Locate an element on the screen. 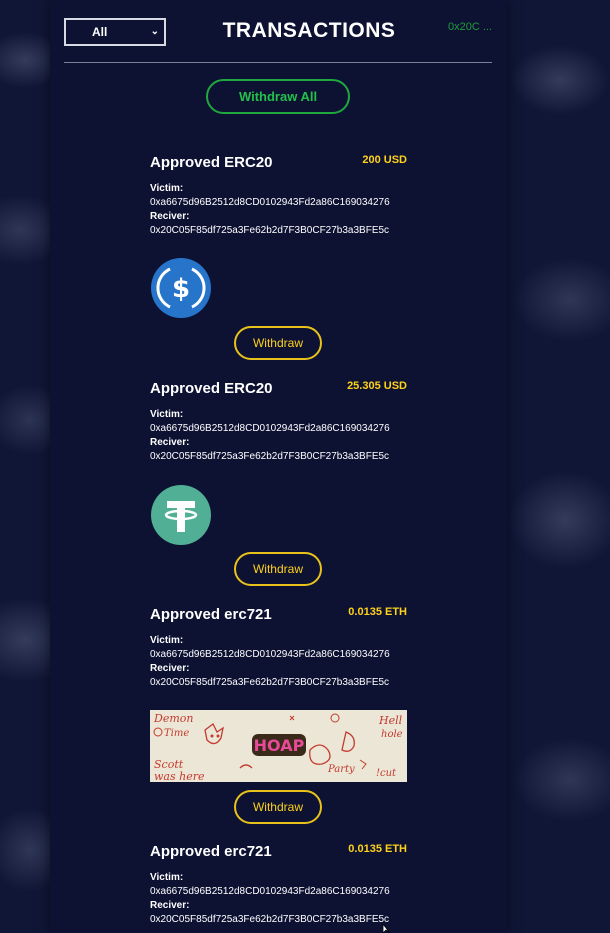 The width and height of the screenshot is (610, 933). nft-text: Hell is located at coordinates (390, 720).